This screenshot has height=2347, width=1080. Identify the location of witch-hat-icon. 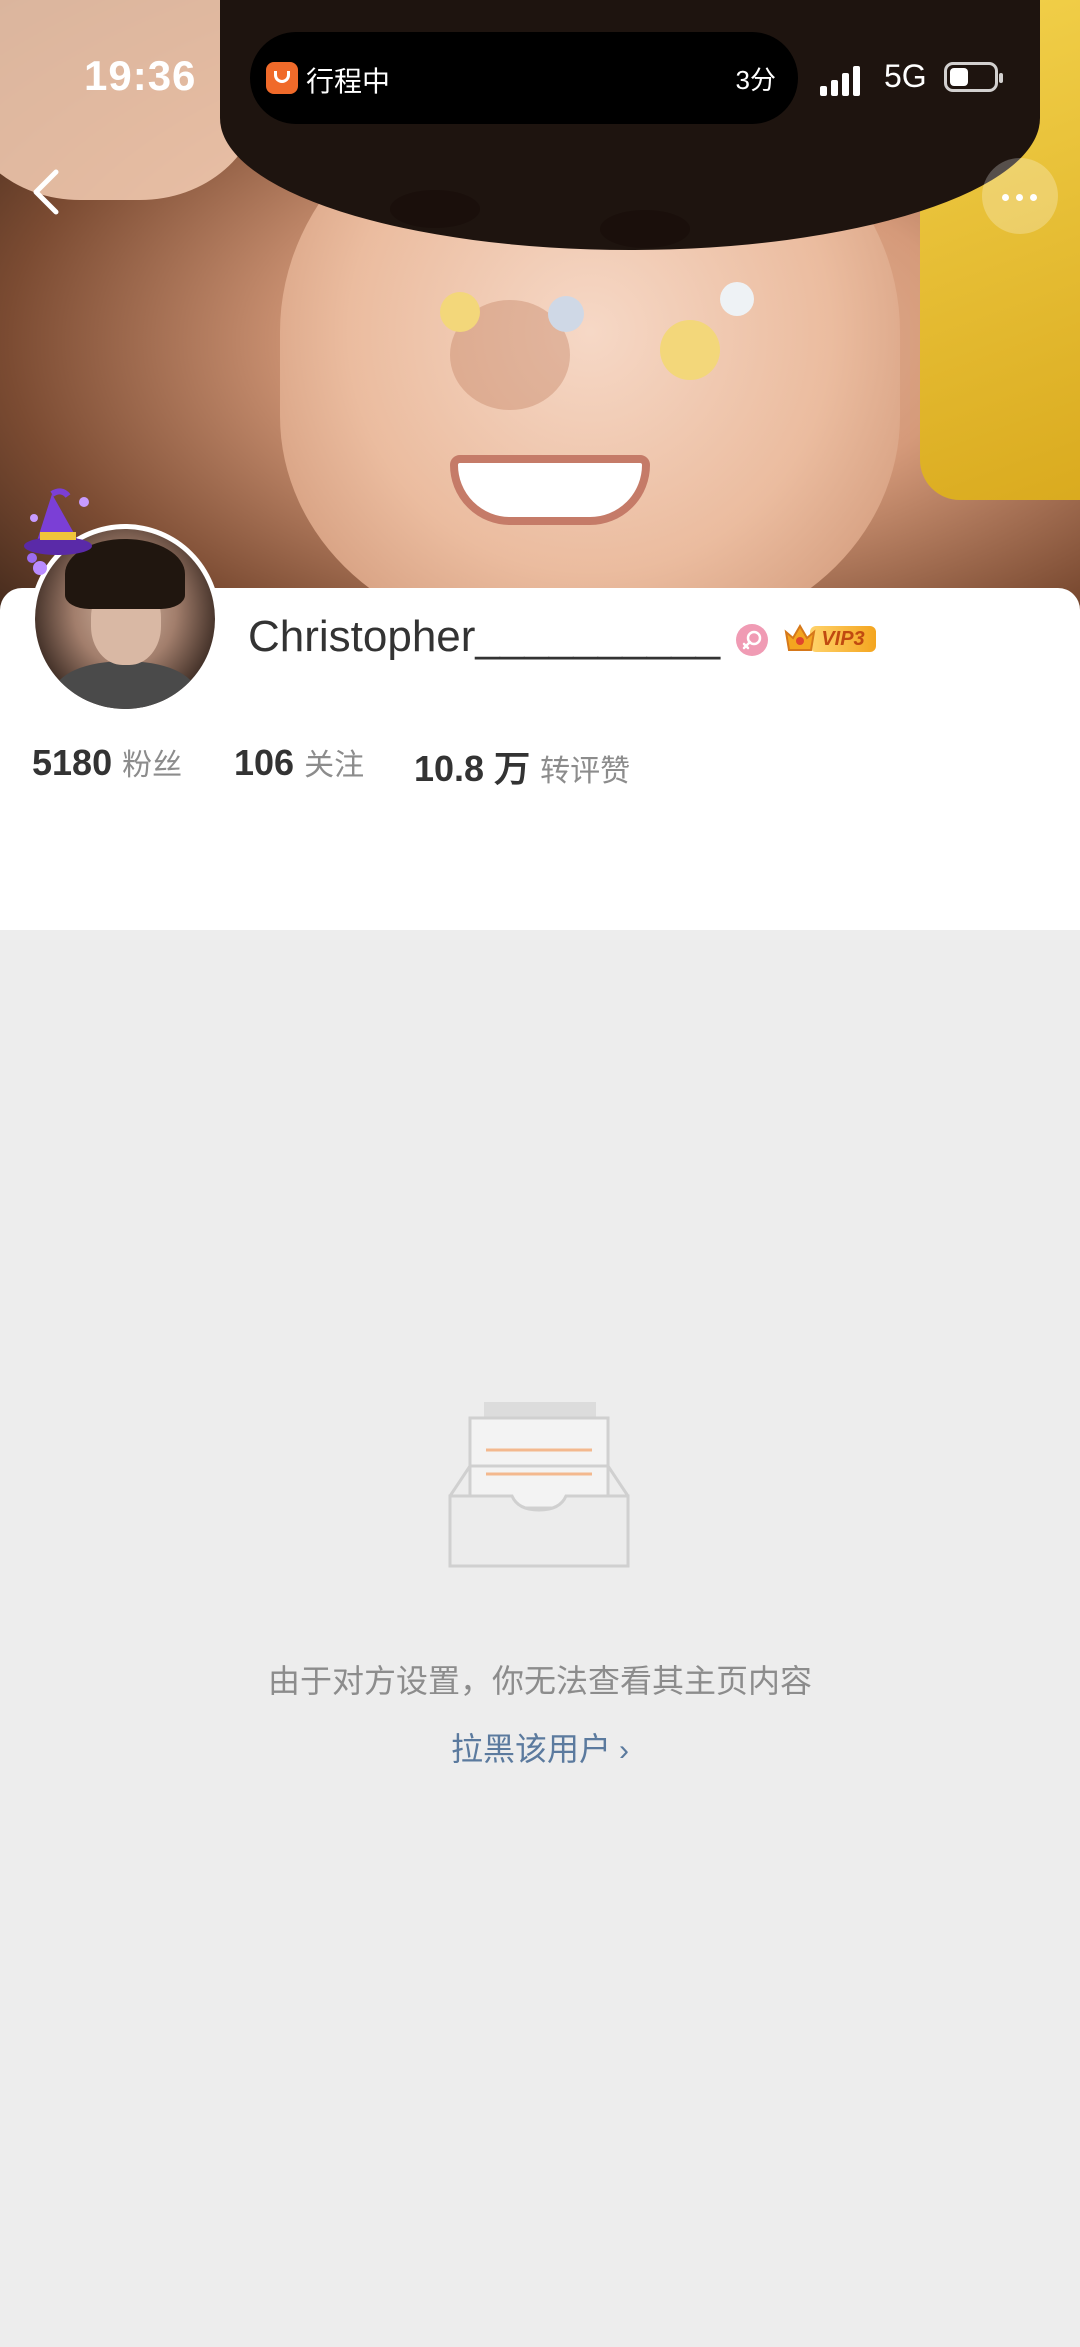
(58, 531).